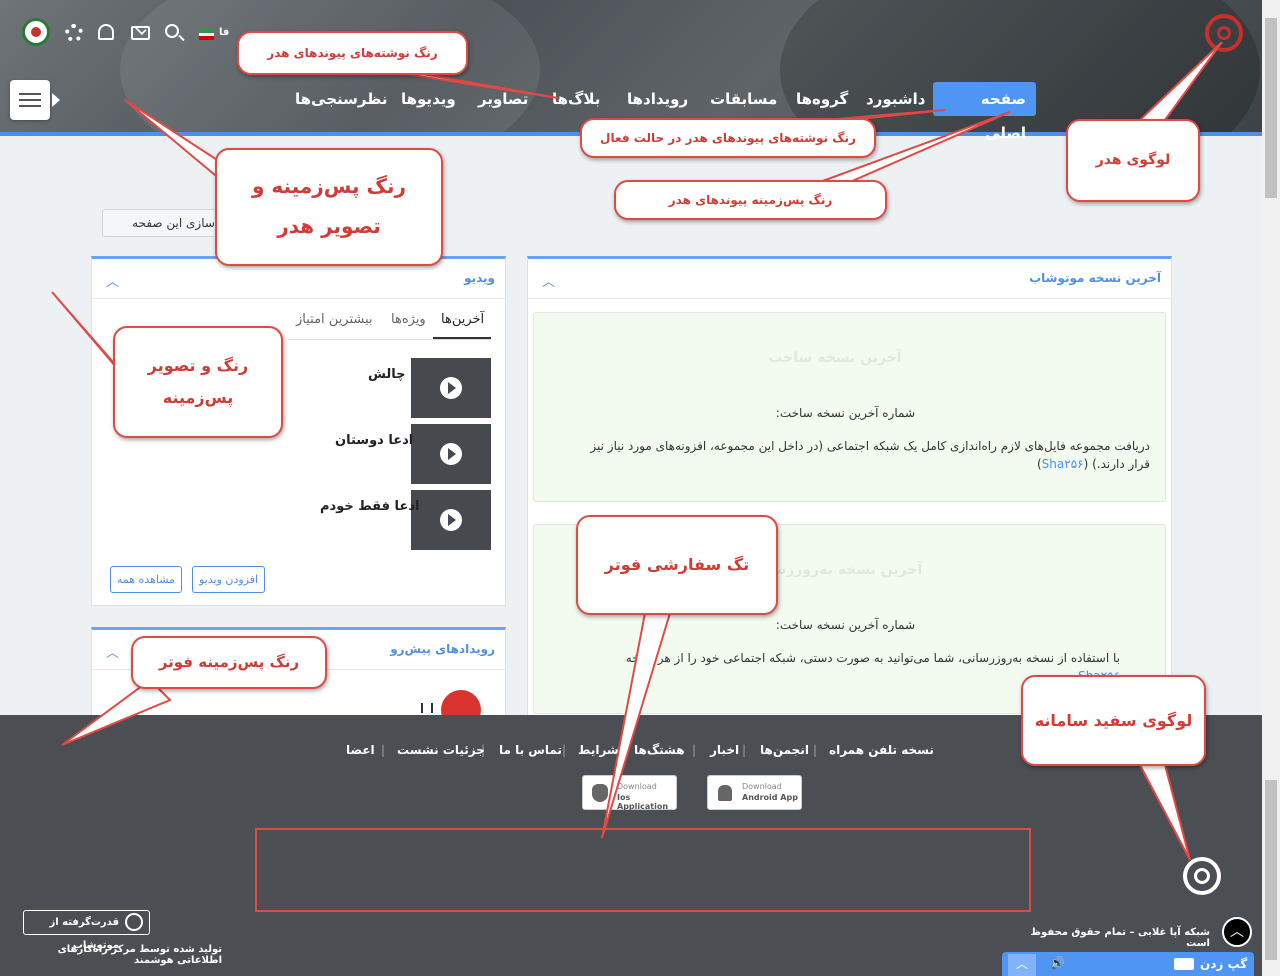 The image size is (1280, 976). Describe the element at coordinates (1120, 938) in the screenshot. I see `copyright-text: شبکه آپا غلابی – تمام حقوق محفوظ است` at that location.